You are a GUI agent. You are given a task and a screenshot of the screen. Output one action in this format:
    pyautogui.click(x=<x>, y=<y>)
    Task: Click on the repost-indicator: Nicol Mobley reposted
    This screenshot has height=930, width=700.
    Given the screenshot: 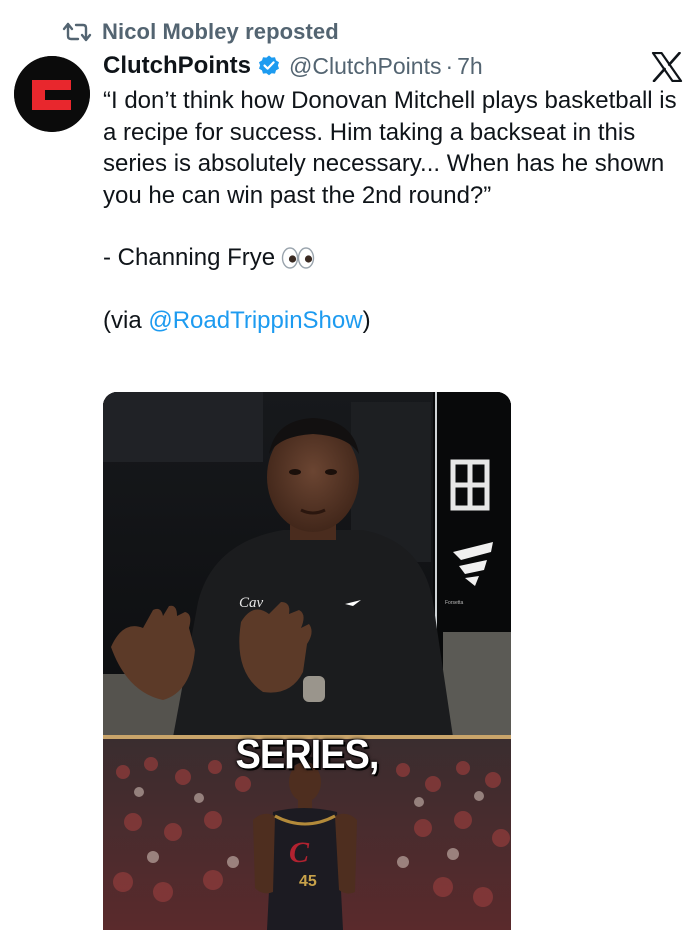 What is the action you would take?
    pyautogui.click(x=200, y=32)
    